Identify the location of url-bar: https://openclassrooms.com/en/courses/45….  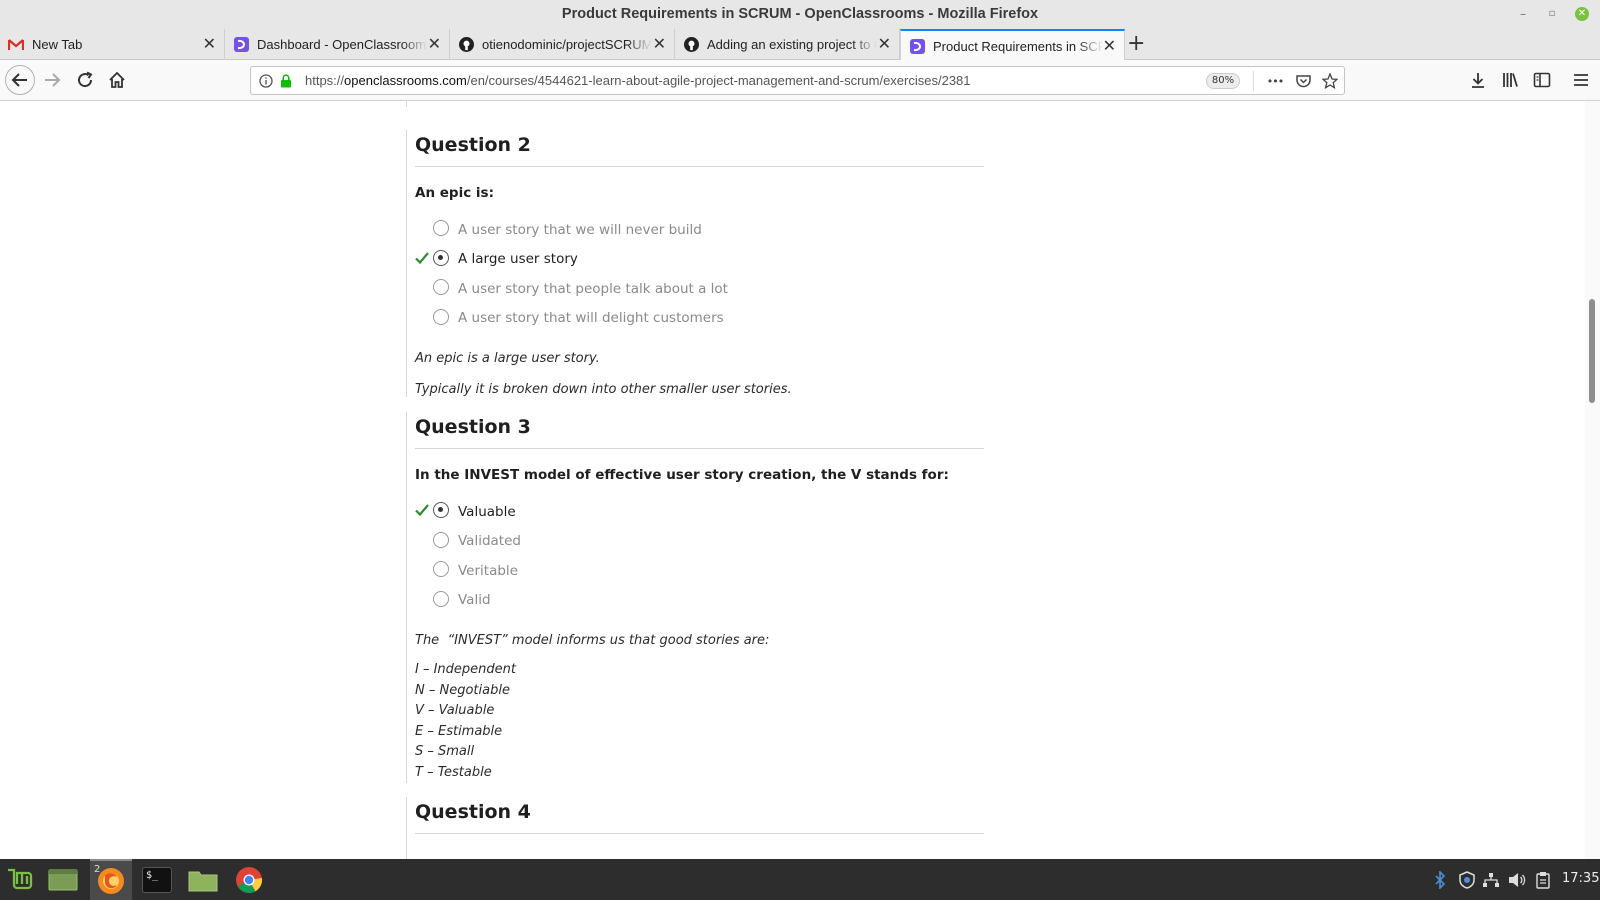
(797, 80).